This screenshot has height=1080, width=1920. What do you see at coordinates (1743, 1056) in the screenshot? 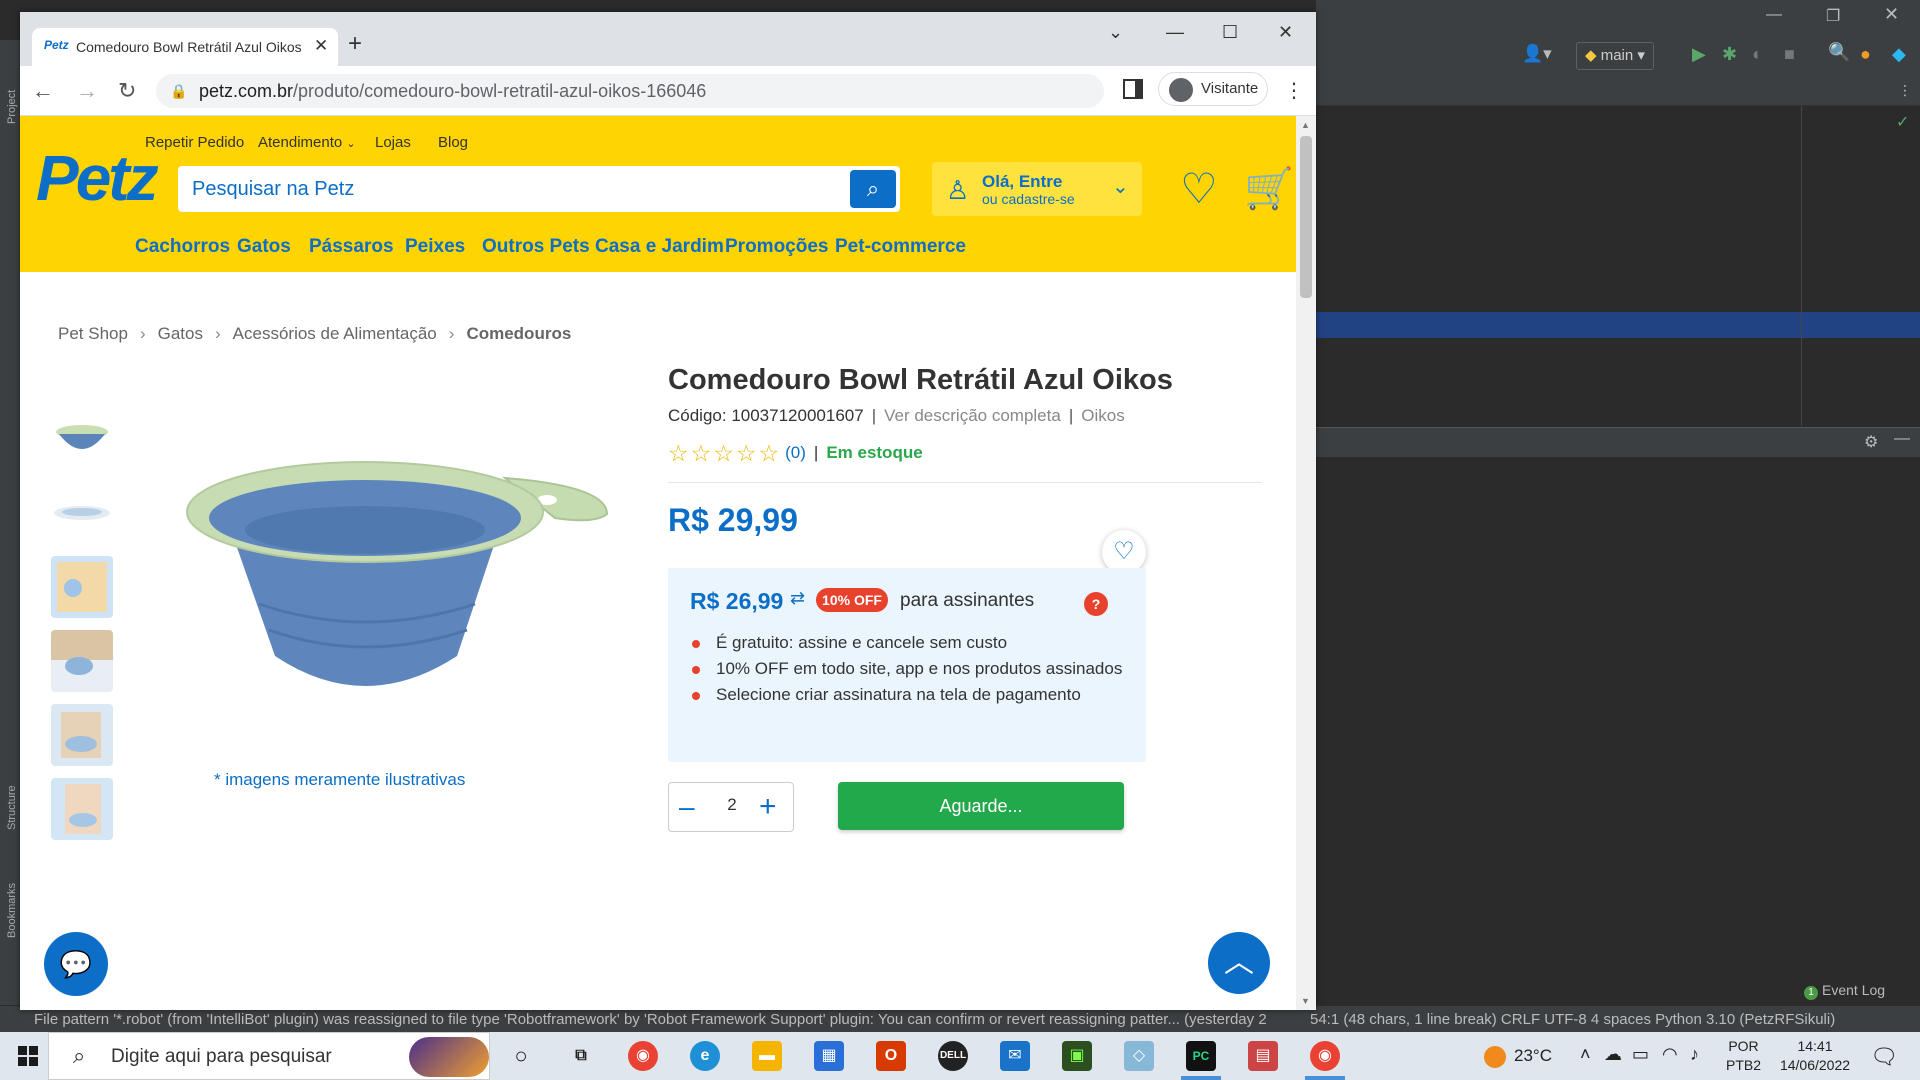
I see `language-indicator: POR PTB2` at bounding box center [1743, 1056].